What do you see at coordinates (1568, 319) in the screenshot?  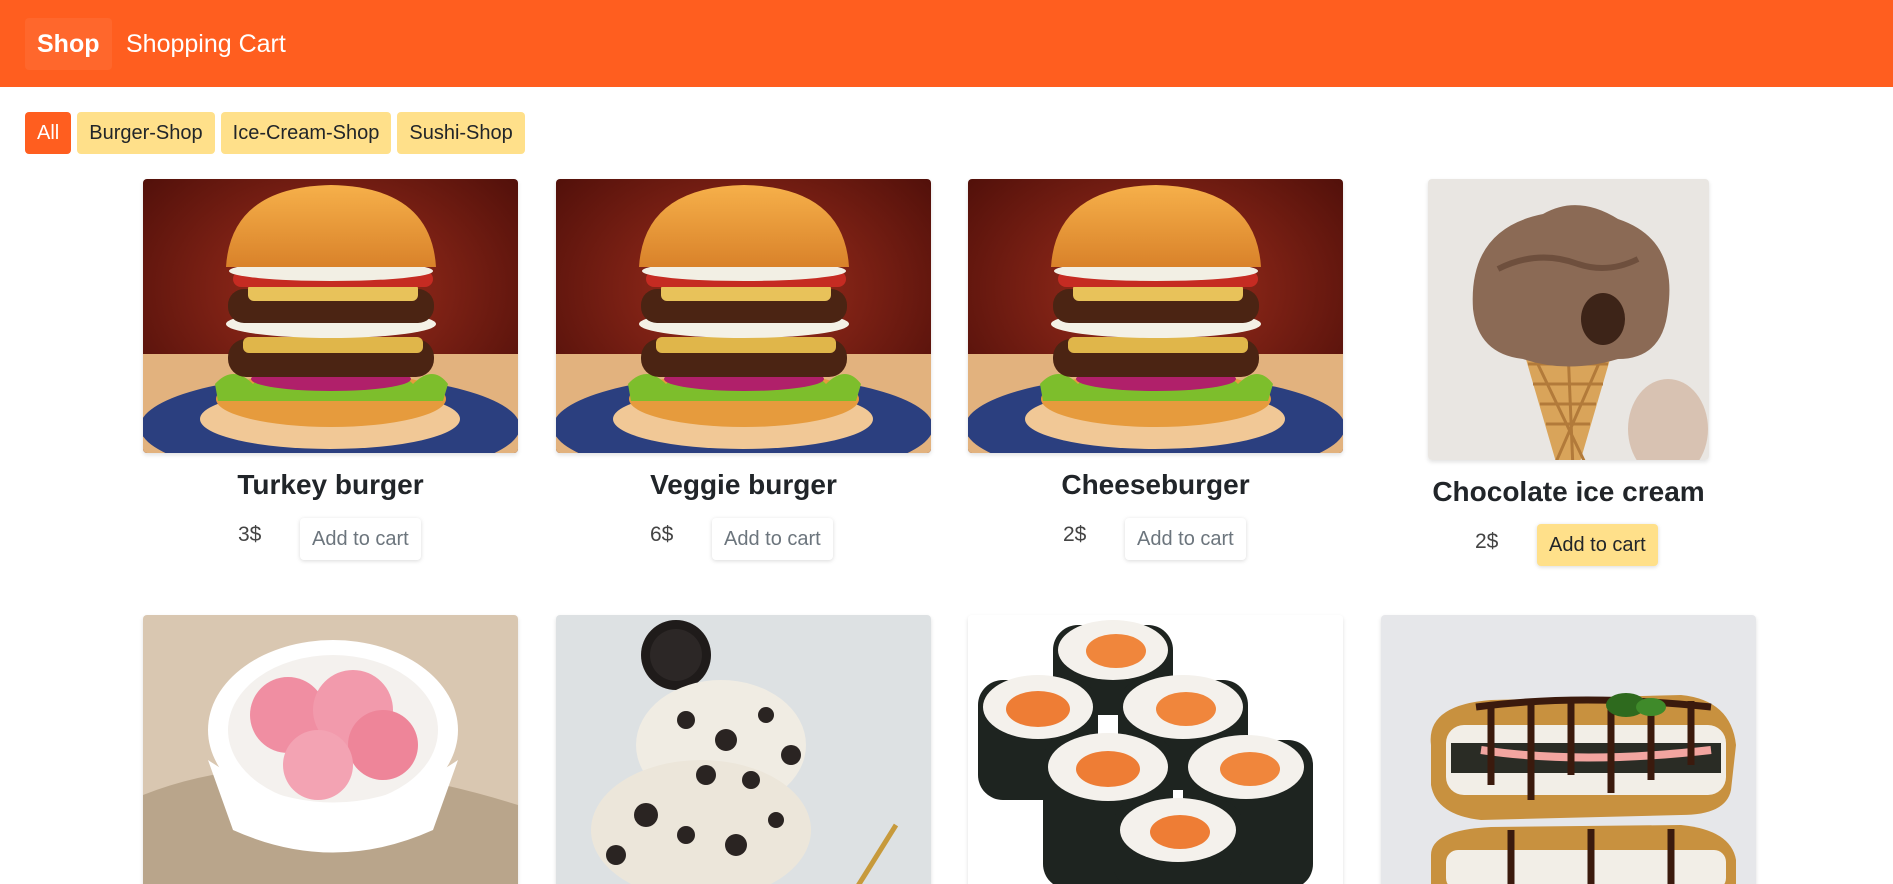 I see `chocolate-ice-cream-image` at bounding box center [1568, 319].